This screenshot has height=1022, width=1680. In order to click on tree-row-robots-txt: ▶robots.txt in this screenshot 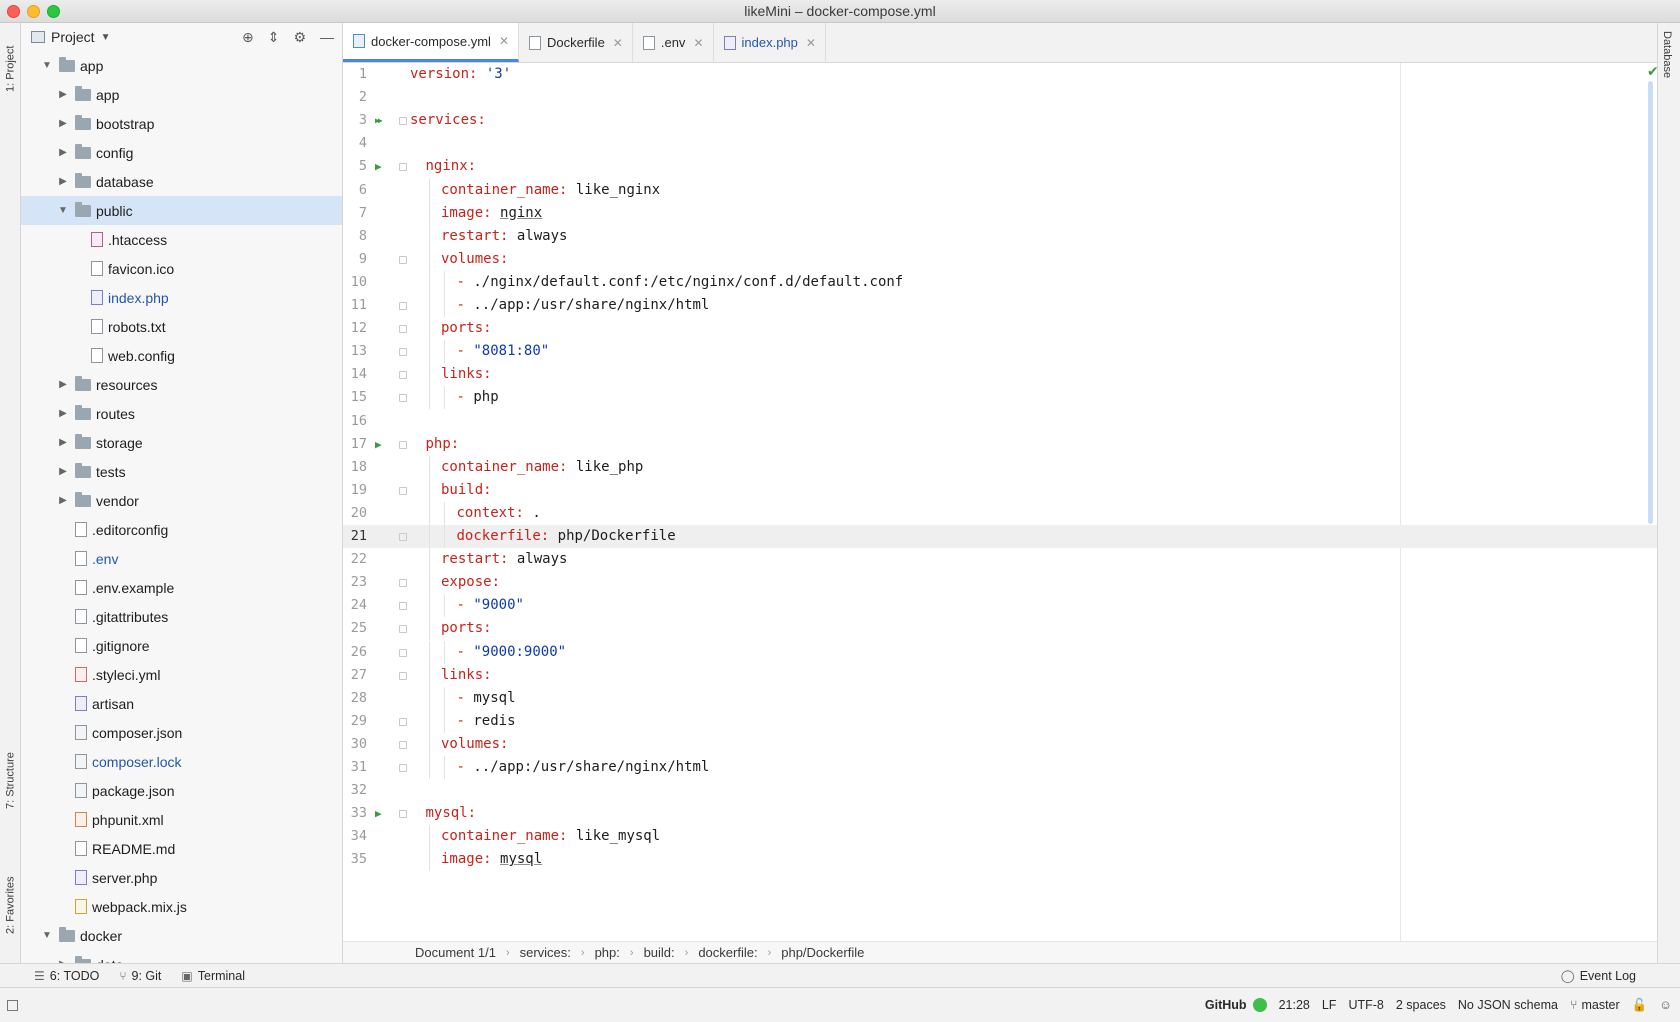, I will do `click(181, 326)`.